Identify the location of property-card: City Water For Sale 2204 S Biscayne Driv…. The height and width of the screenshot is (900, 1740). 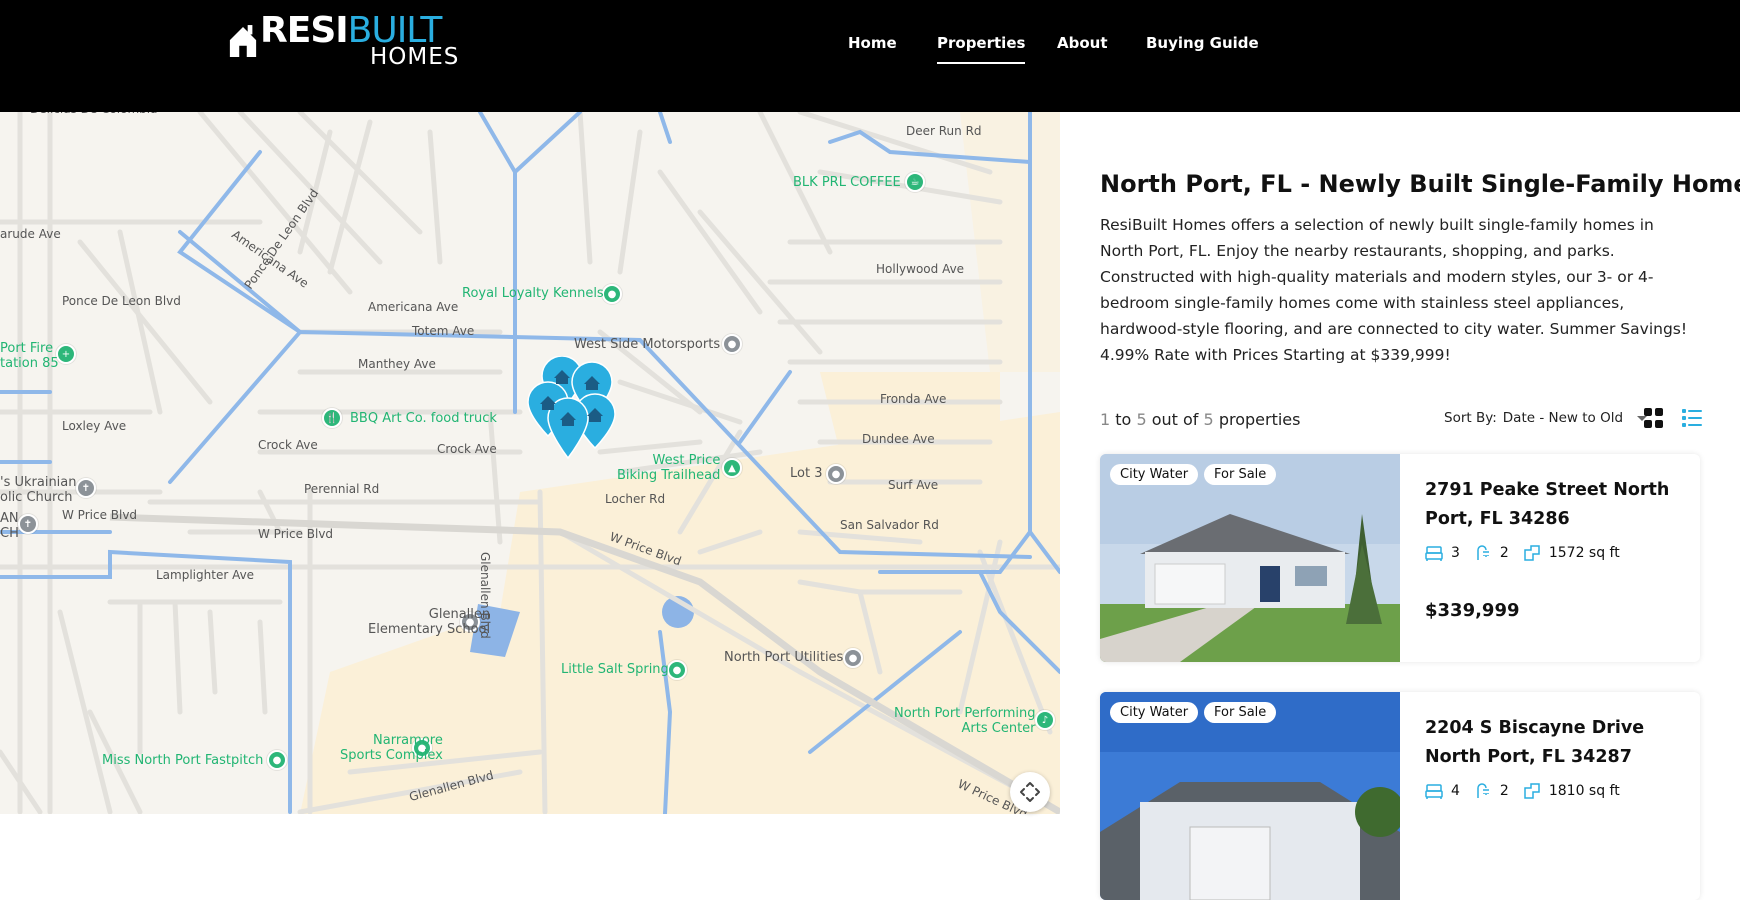
(1400, 796).